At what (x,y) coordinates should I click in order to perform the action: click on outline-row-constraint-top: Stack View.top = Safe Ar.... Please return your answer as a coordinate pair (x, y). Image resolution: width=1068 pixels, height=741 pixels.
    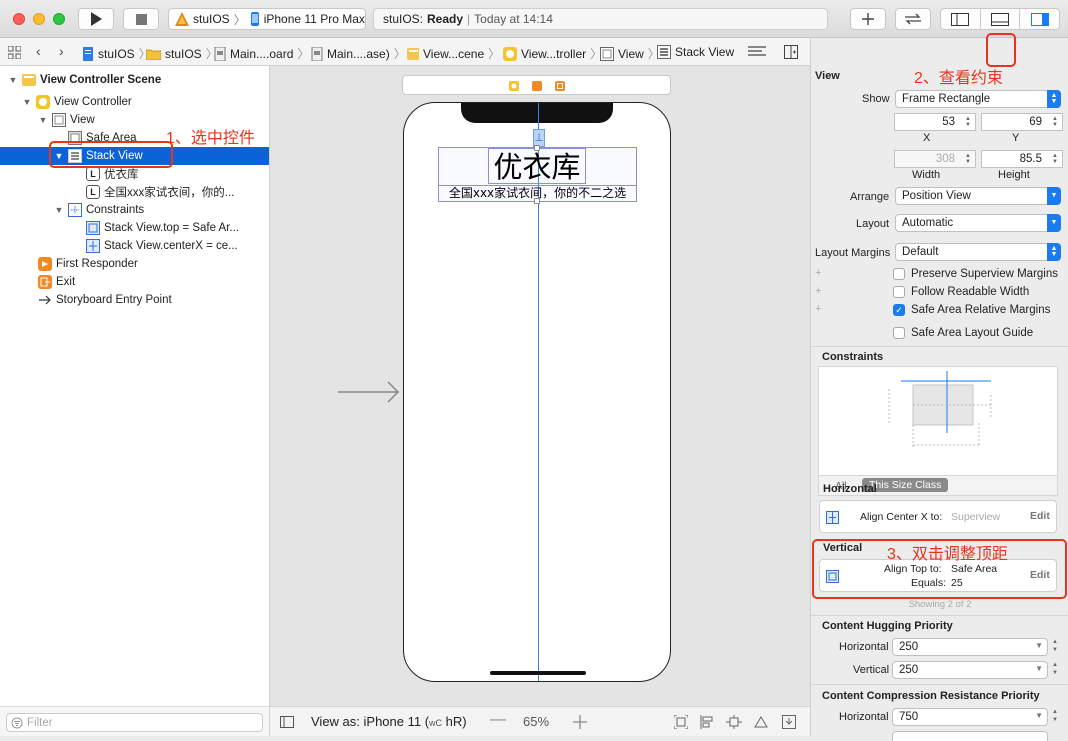
    Looking at the image, I should click on (134, 228).